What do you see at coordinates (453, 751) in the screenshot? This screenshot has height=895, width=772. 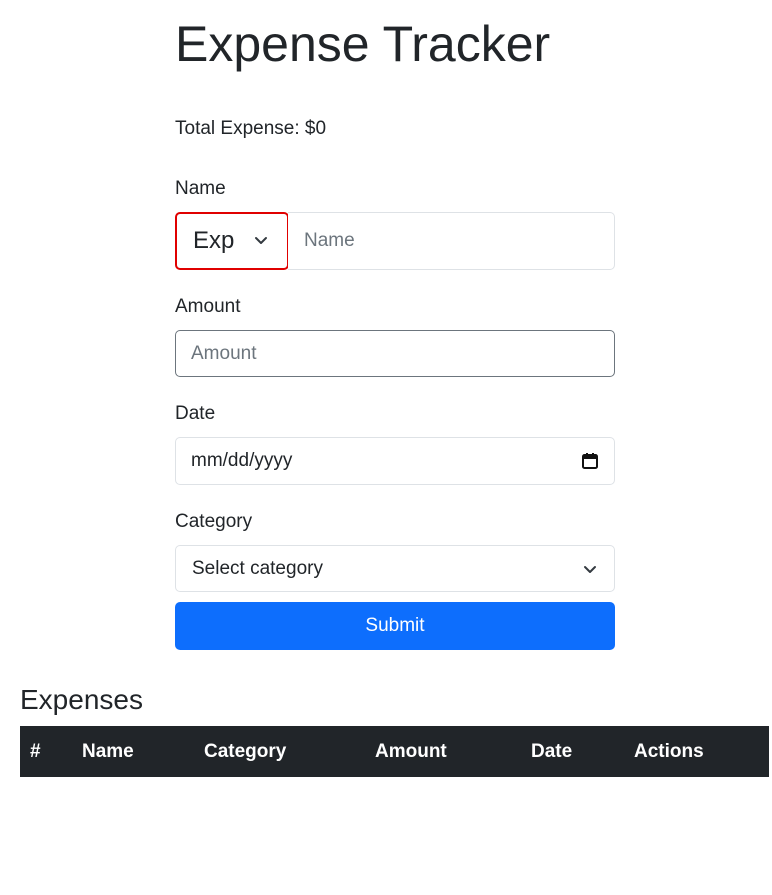 I see `column-header-amount: Amount` at bounding box center [453, 751].